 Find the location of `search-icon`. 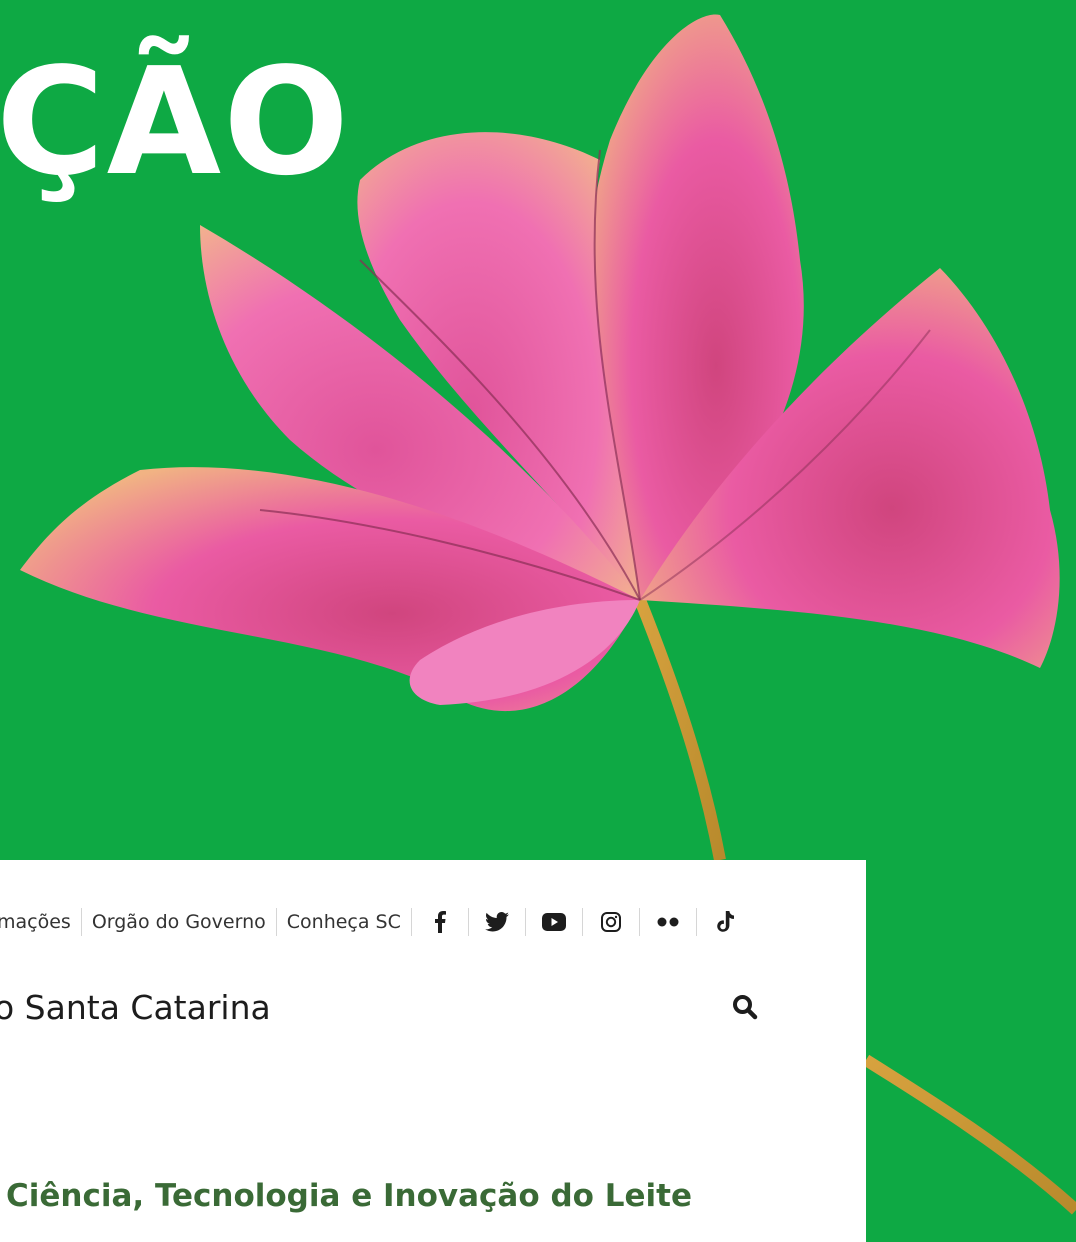

search-icon is located at coordinates (748, 1010).